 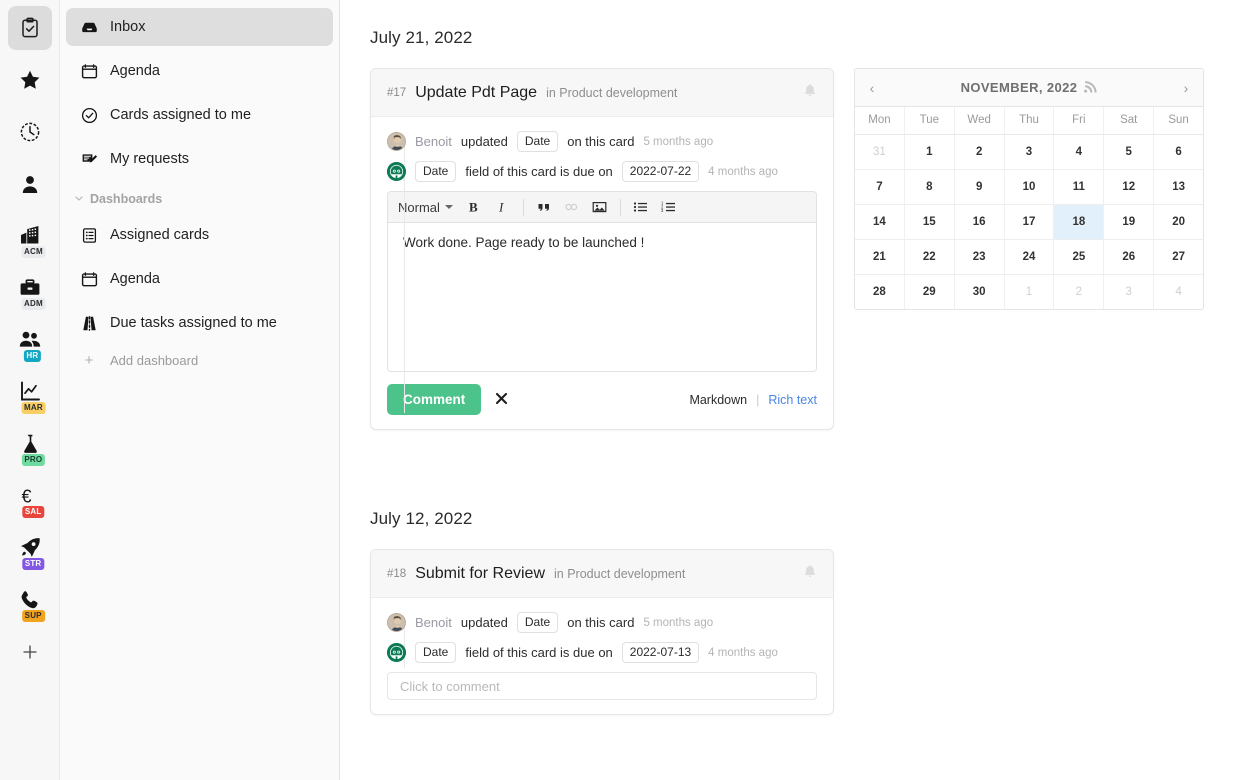 What do you see at coordinates (669, 207) in the screenshot?
I see `ordered-list-icon: 1 2 3` at bounding box center [669, 207].